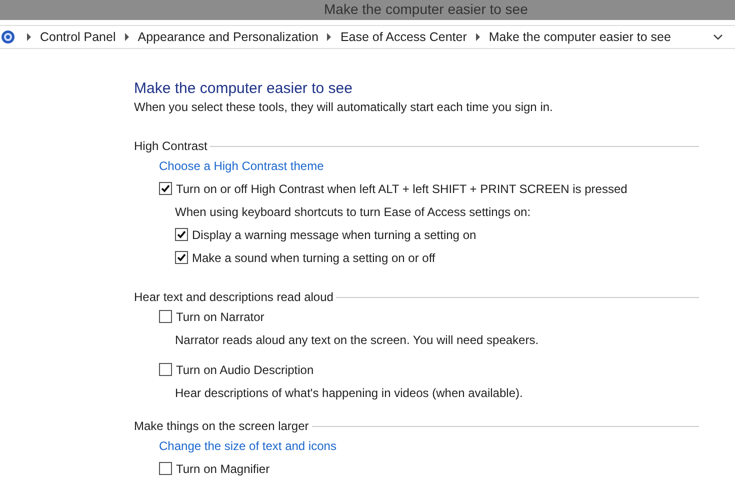 Image resolution: width=735 pixels, height=477 pixels. Describe the element at coordinates (579, 37) in the screenshot. I see `breadcrumb-item: Make the computer easier to see` at that location.